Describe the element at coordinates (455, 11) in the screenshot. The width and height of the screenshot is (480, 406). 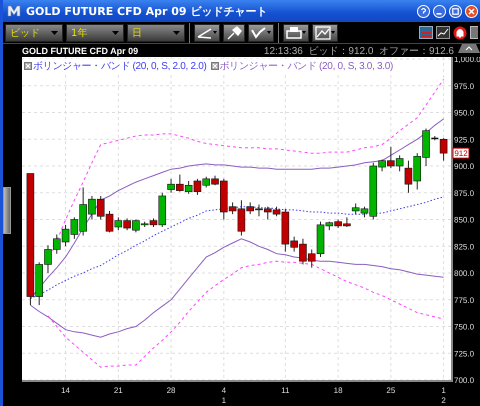
I see `maximize-icon` at that location.